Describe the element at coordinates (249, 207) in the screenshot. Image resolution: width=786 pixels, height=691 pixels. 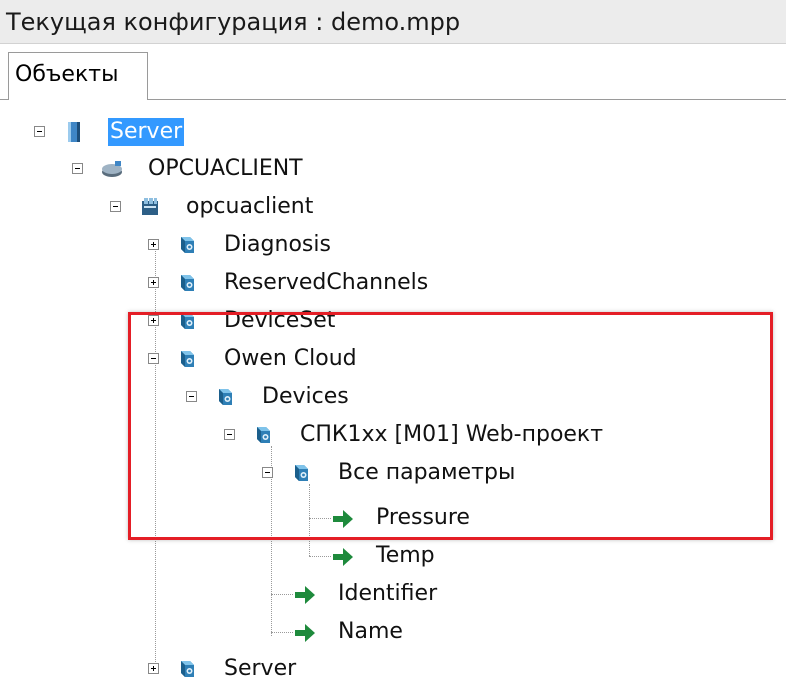
I see `tree-node-label: opcuaclient` at that location.